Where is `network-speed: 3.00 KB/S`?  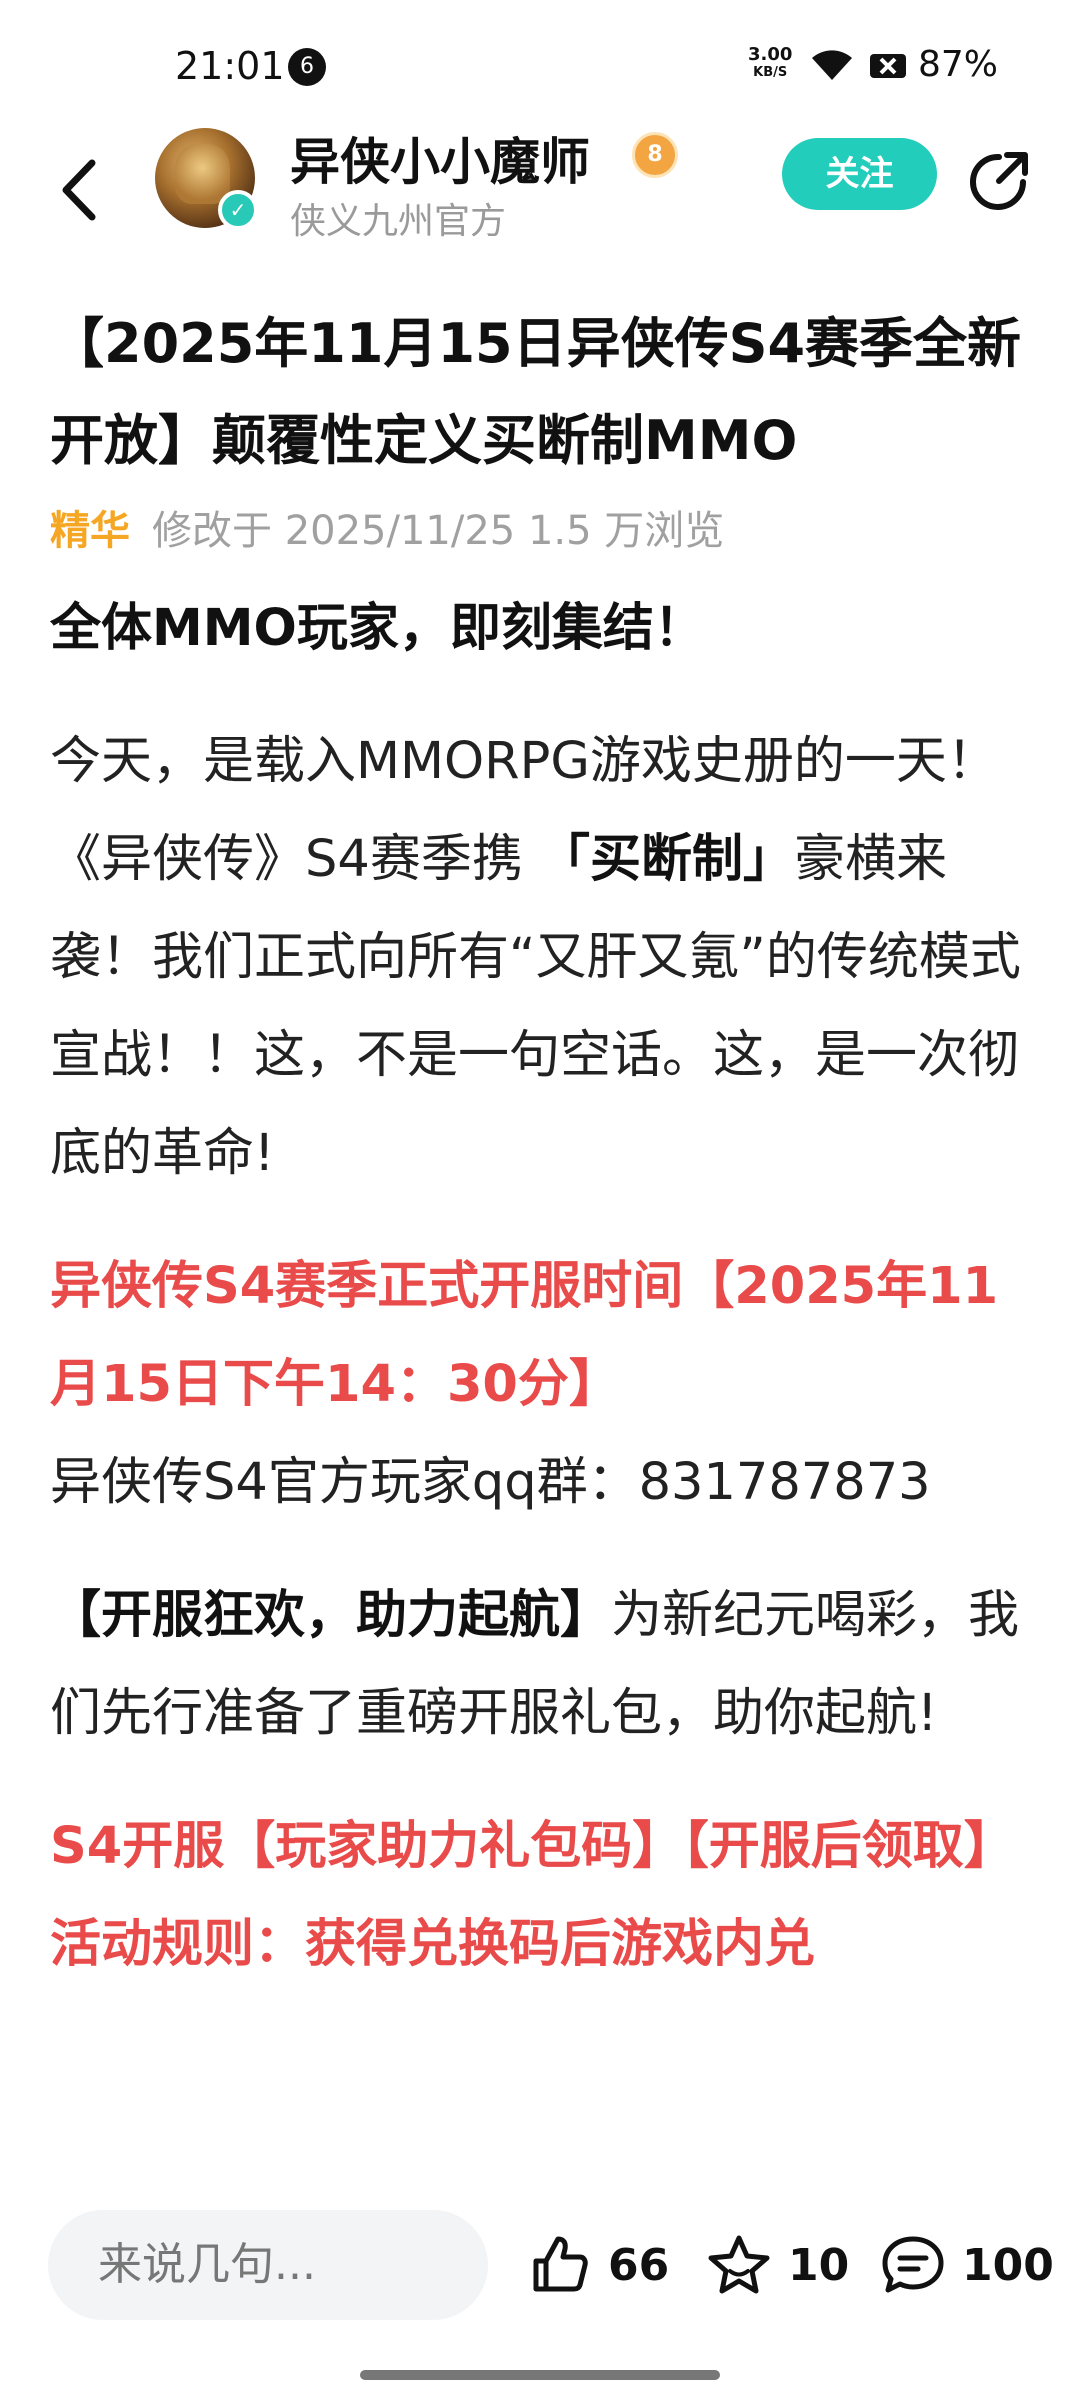 network-speed: 3.00 KB/S is located at coordinates (770, 64).